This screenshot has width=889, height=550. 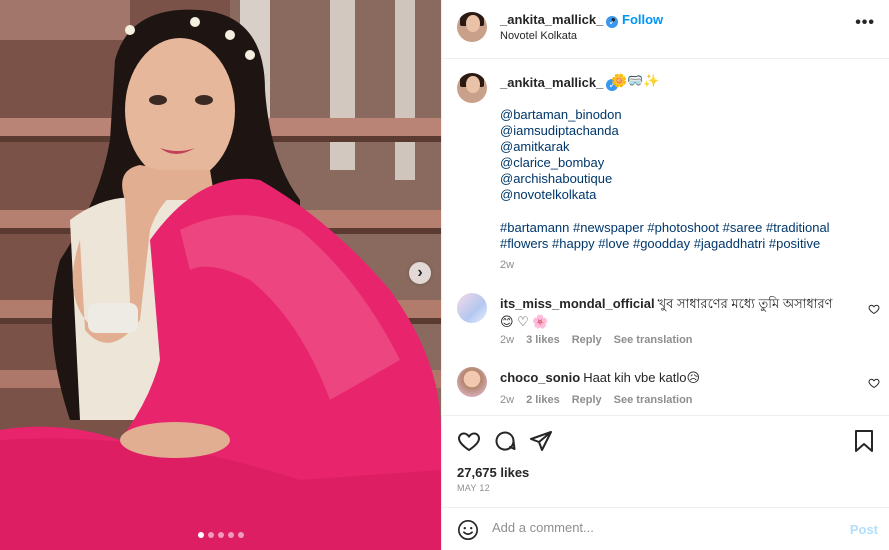 What do you see at coordinates (864, 442) in the screenshot?
I see `bookmark-icon` at bounding box center [864, 442].